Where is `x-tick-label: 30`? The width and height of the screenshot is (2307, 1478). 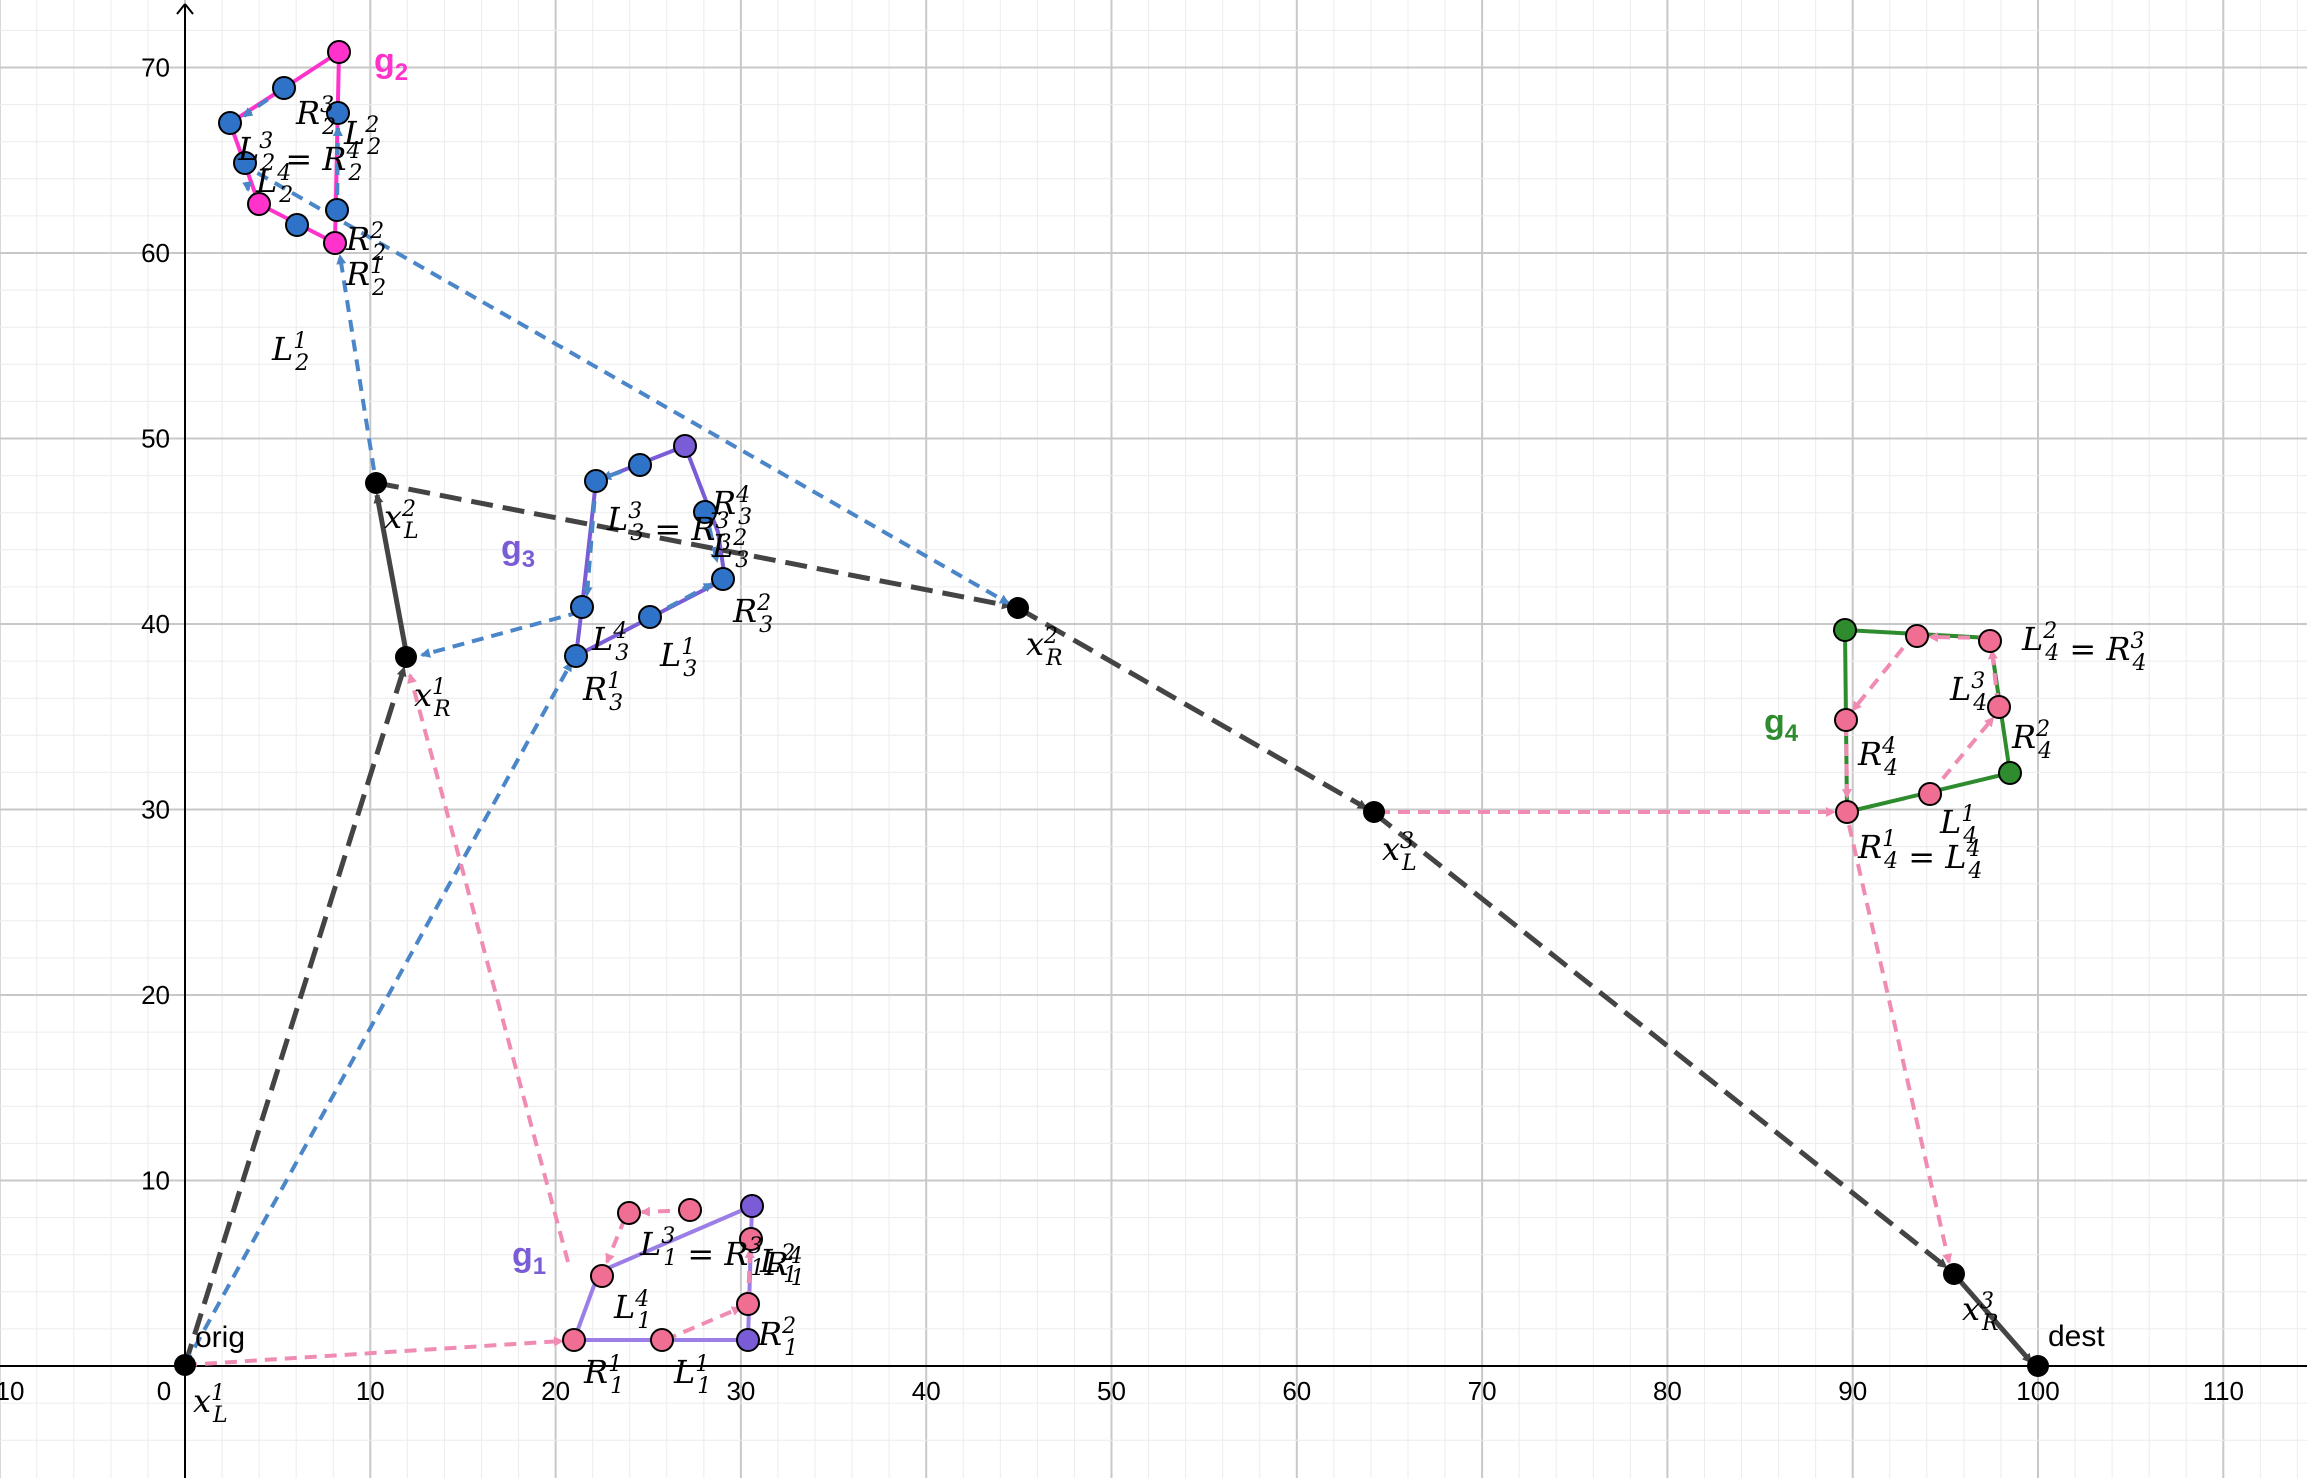
x-tick-label: 30 is located at coordinates (740, 1391).